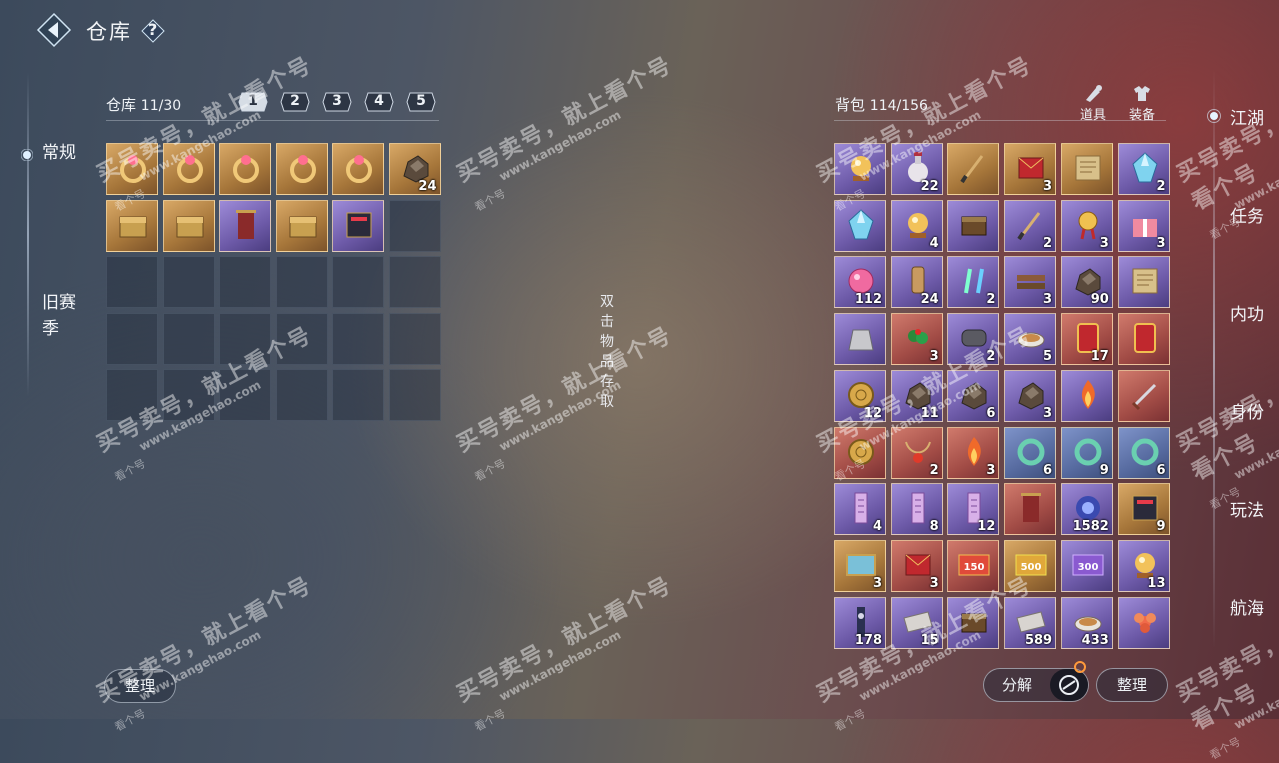 The image size is (1279, 763). Describe the element at coordinates (62, 316) in the screenshot. I see `nav-item-old-season: 旧赛季` at that location.